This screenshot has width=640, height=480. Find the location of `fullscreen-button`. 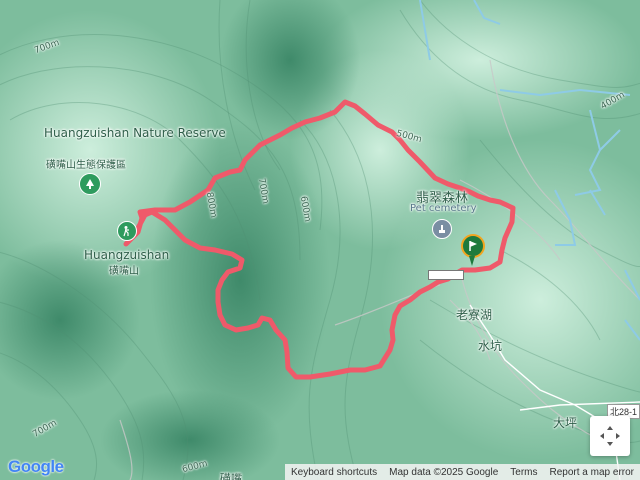

fullscreen-button is located at coordinates (610, 436).